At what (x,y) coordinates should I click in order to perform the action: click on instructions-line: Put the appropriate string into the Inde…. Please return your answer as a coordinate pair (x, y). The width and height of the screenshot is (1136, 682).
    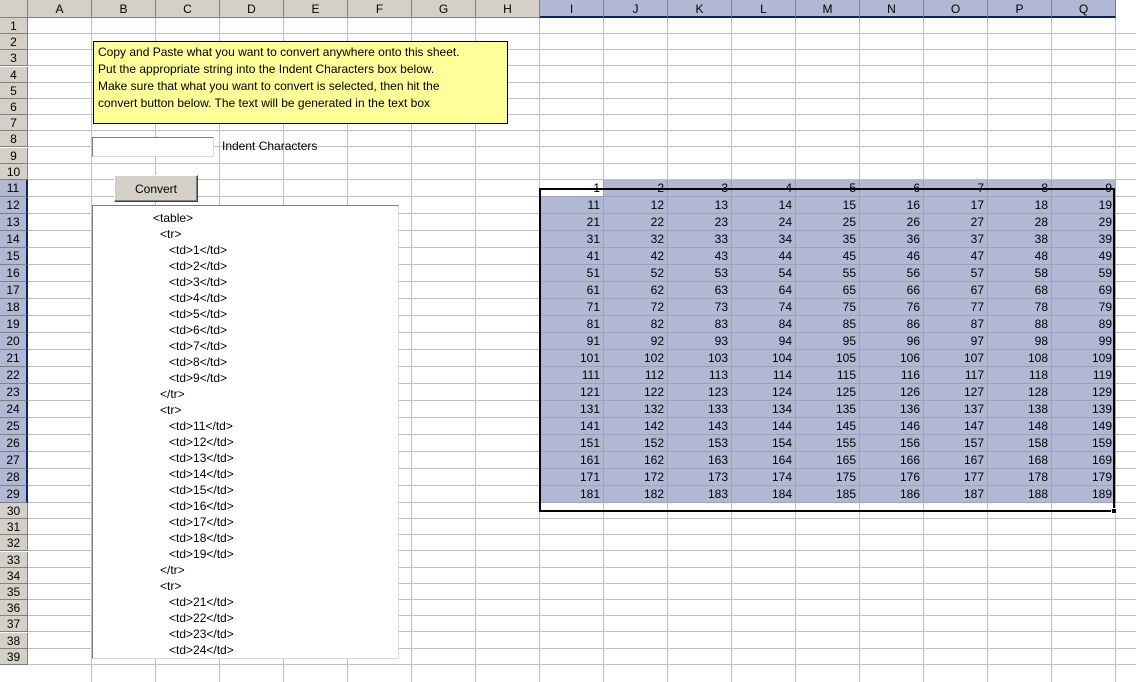
    Looking at the image, I should click on (266, 69).